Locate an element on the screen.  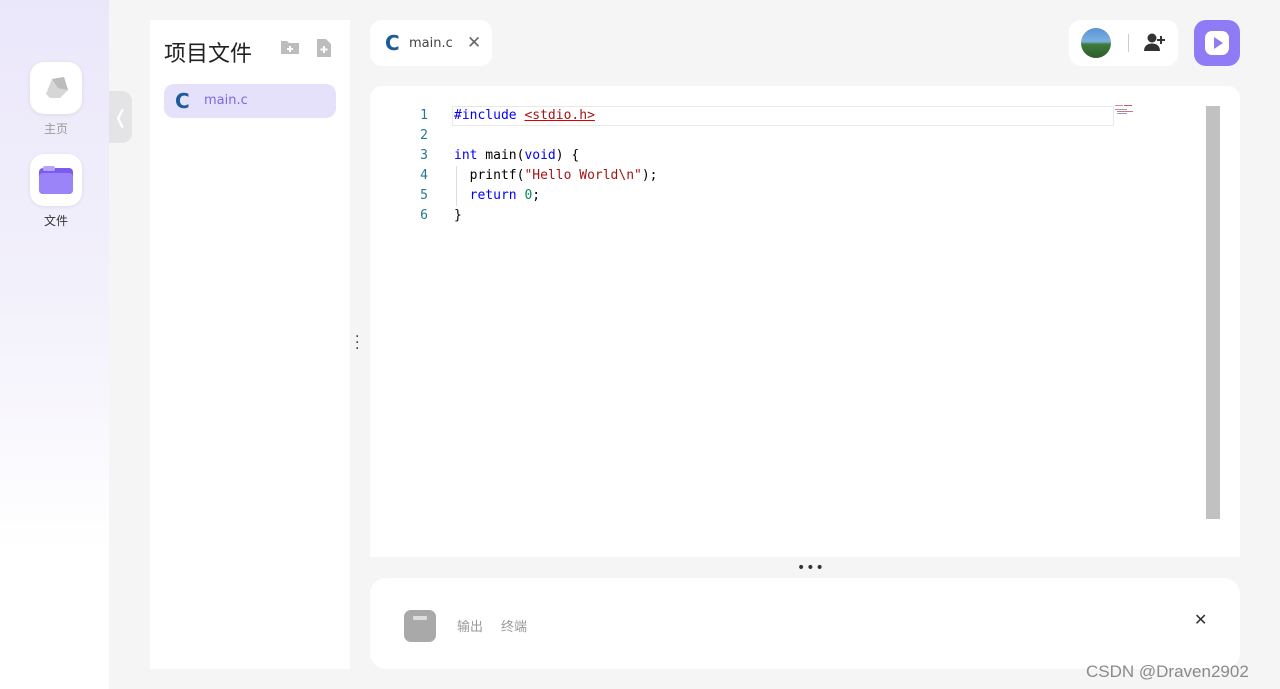
folder-icon is located at coordinates (56, 180).